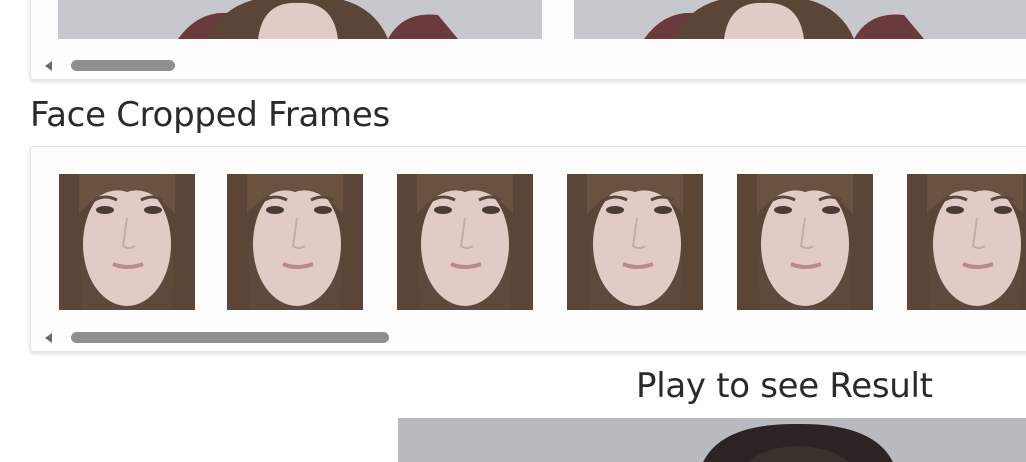 The image size is (1026, 462). Describe the element at coordinates (712, 440) in the screenshot. I see `result-video-player` at that location.